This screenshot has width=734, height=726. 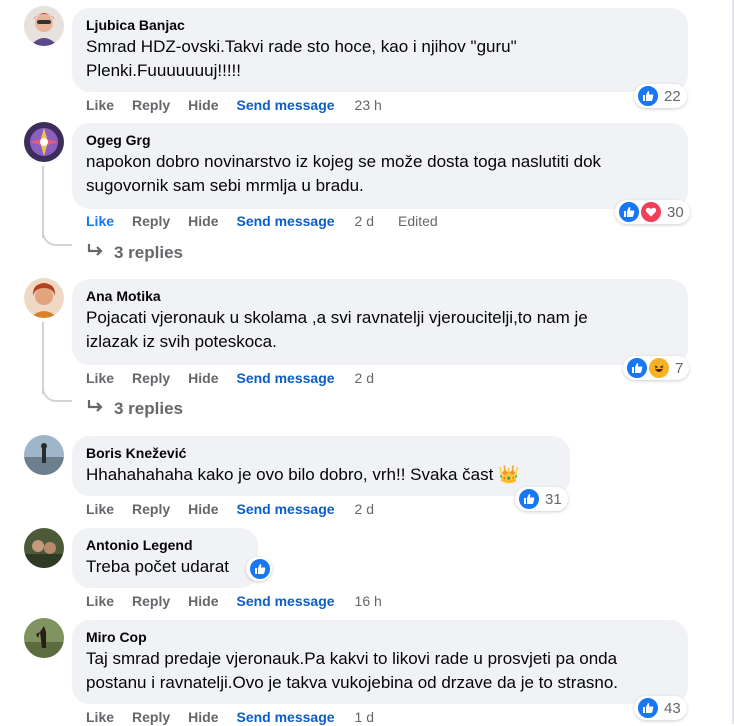 I want to click on comment-text: Treba počet udarat, so click(x=158, y=566).